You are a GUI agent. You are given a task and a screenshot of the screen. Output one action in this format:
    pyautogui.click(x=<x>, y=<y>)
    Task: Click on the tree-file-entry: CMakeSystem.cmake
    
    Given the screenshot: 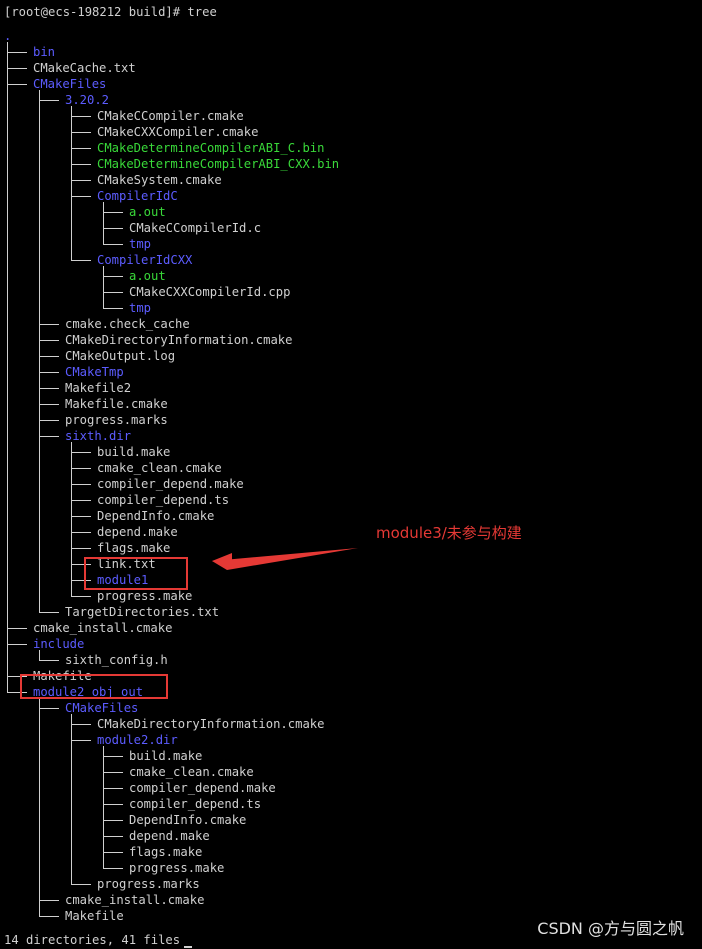 What is the action you would take?
    pyautogui.click(x=159, y=180)
    